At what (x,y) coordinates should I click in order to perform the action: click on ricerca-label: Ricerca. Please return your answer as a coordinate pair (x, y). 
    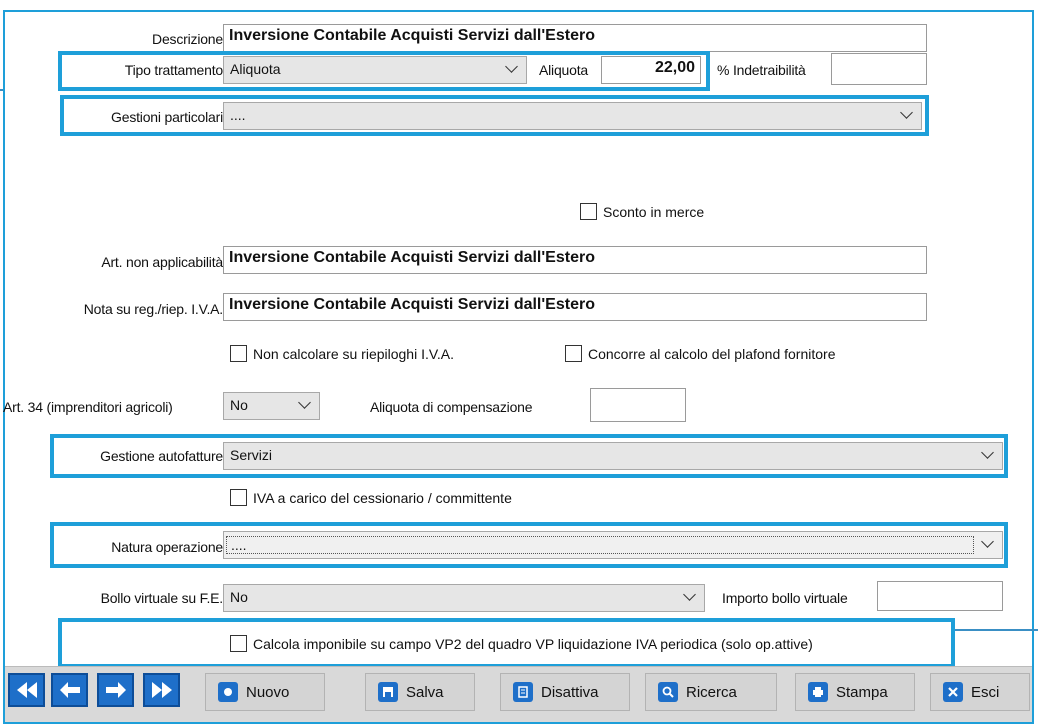
    Looking at the image, I should click on (711, 692).